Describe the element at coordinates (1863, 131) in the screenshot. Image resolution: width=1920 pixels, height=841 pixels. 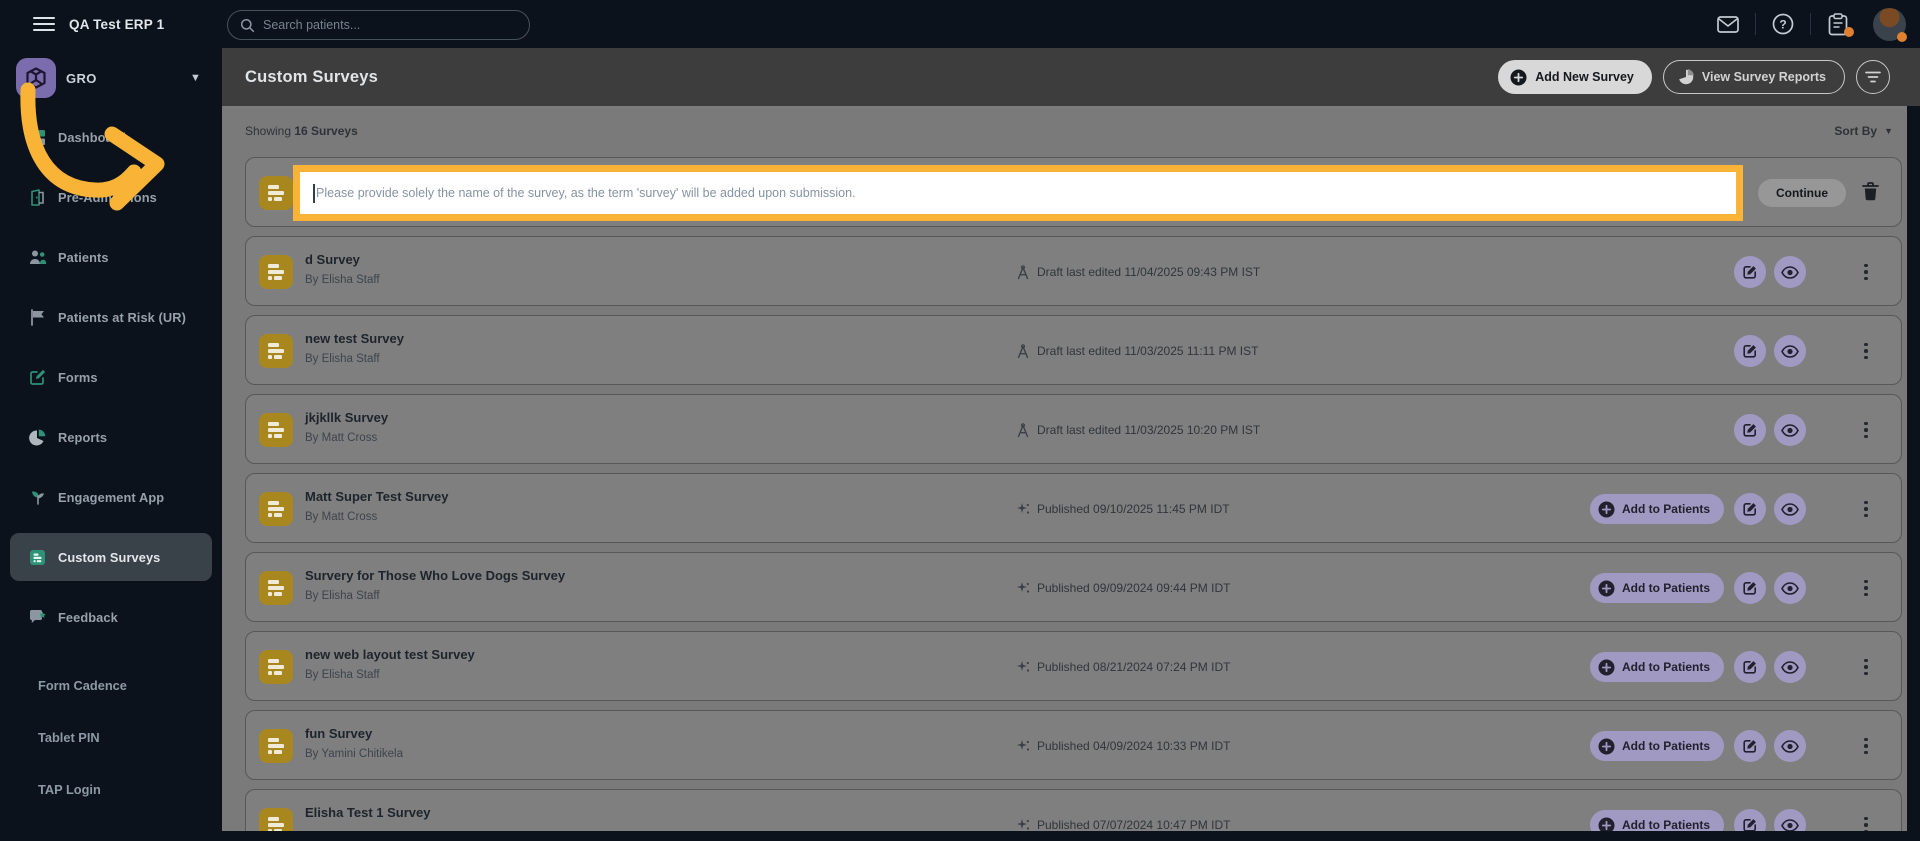
I see `sort-by-dropdown: Sort By ▼` at that location.